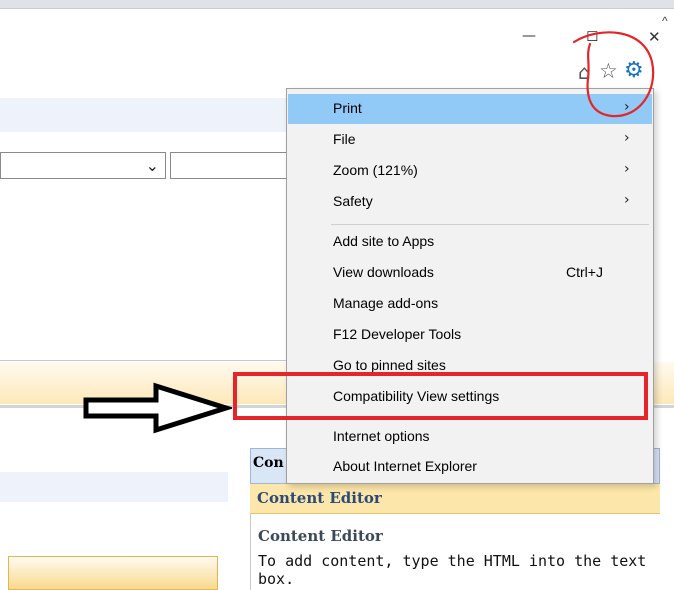 The image size is (674, 590). I want to click on web-part-body-title: Content Editor, so click(320, 536).